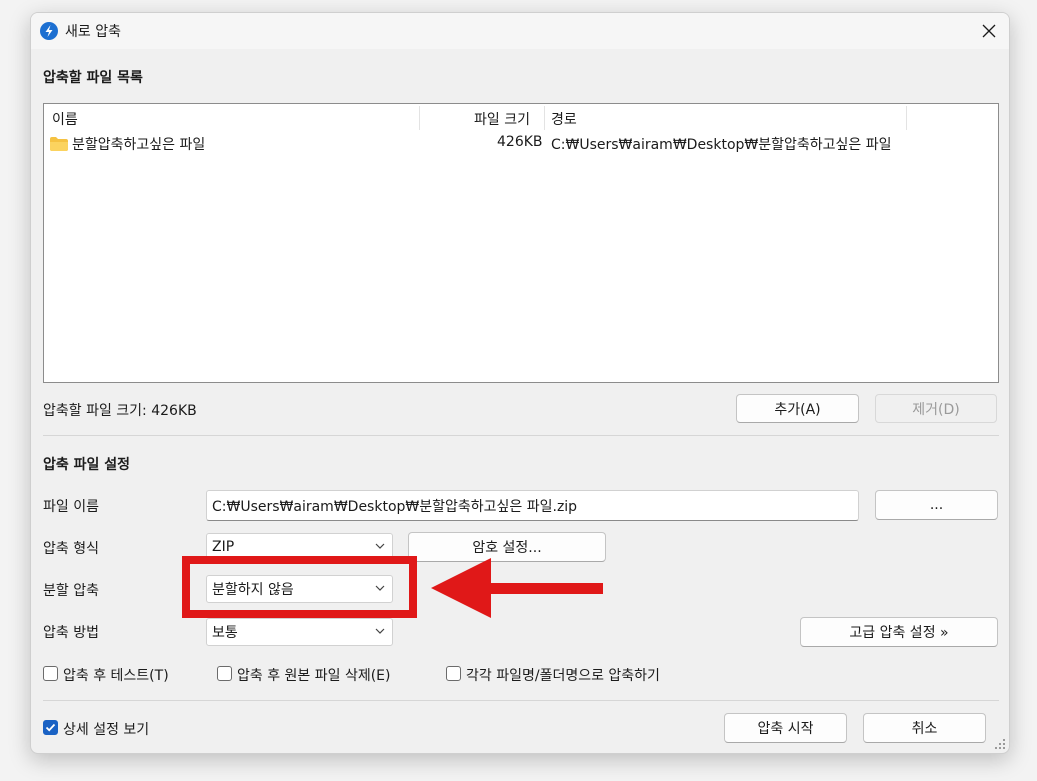 Image resolution: width=1037 pixels, height=781 pixels. Describe the element at coordinates (564, 119) in the screenshot. I see `column-header-path: 경로` at that location.